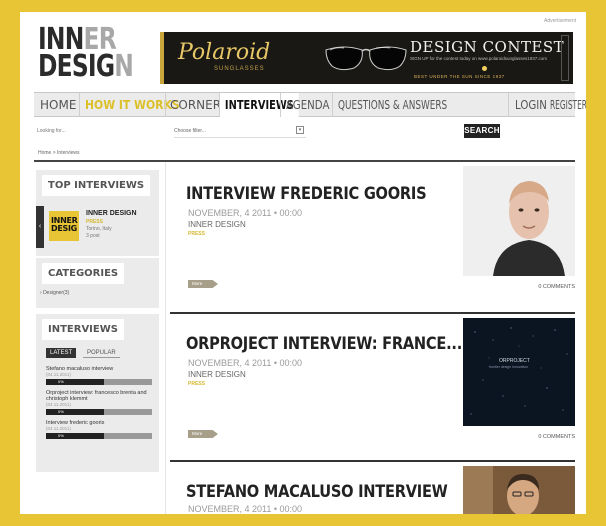 This screenshot has width=606, height=526. Describe the element at coordinates (482, 131) in the screenshot. I see `search-button: SEARCH` at that location.